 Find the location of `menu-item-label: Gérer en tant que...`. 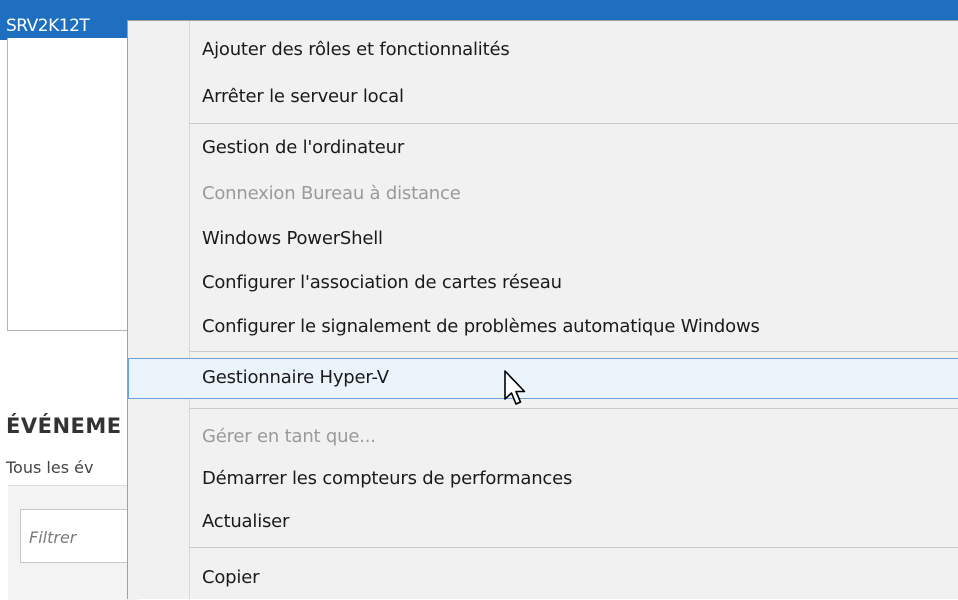

menu-item-label: Gérer en tant que... is located at coordinates (289, 436).